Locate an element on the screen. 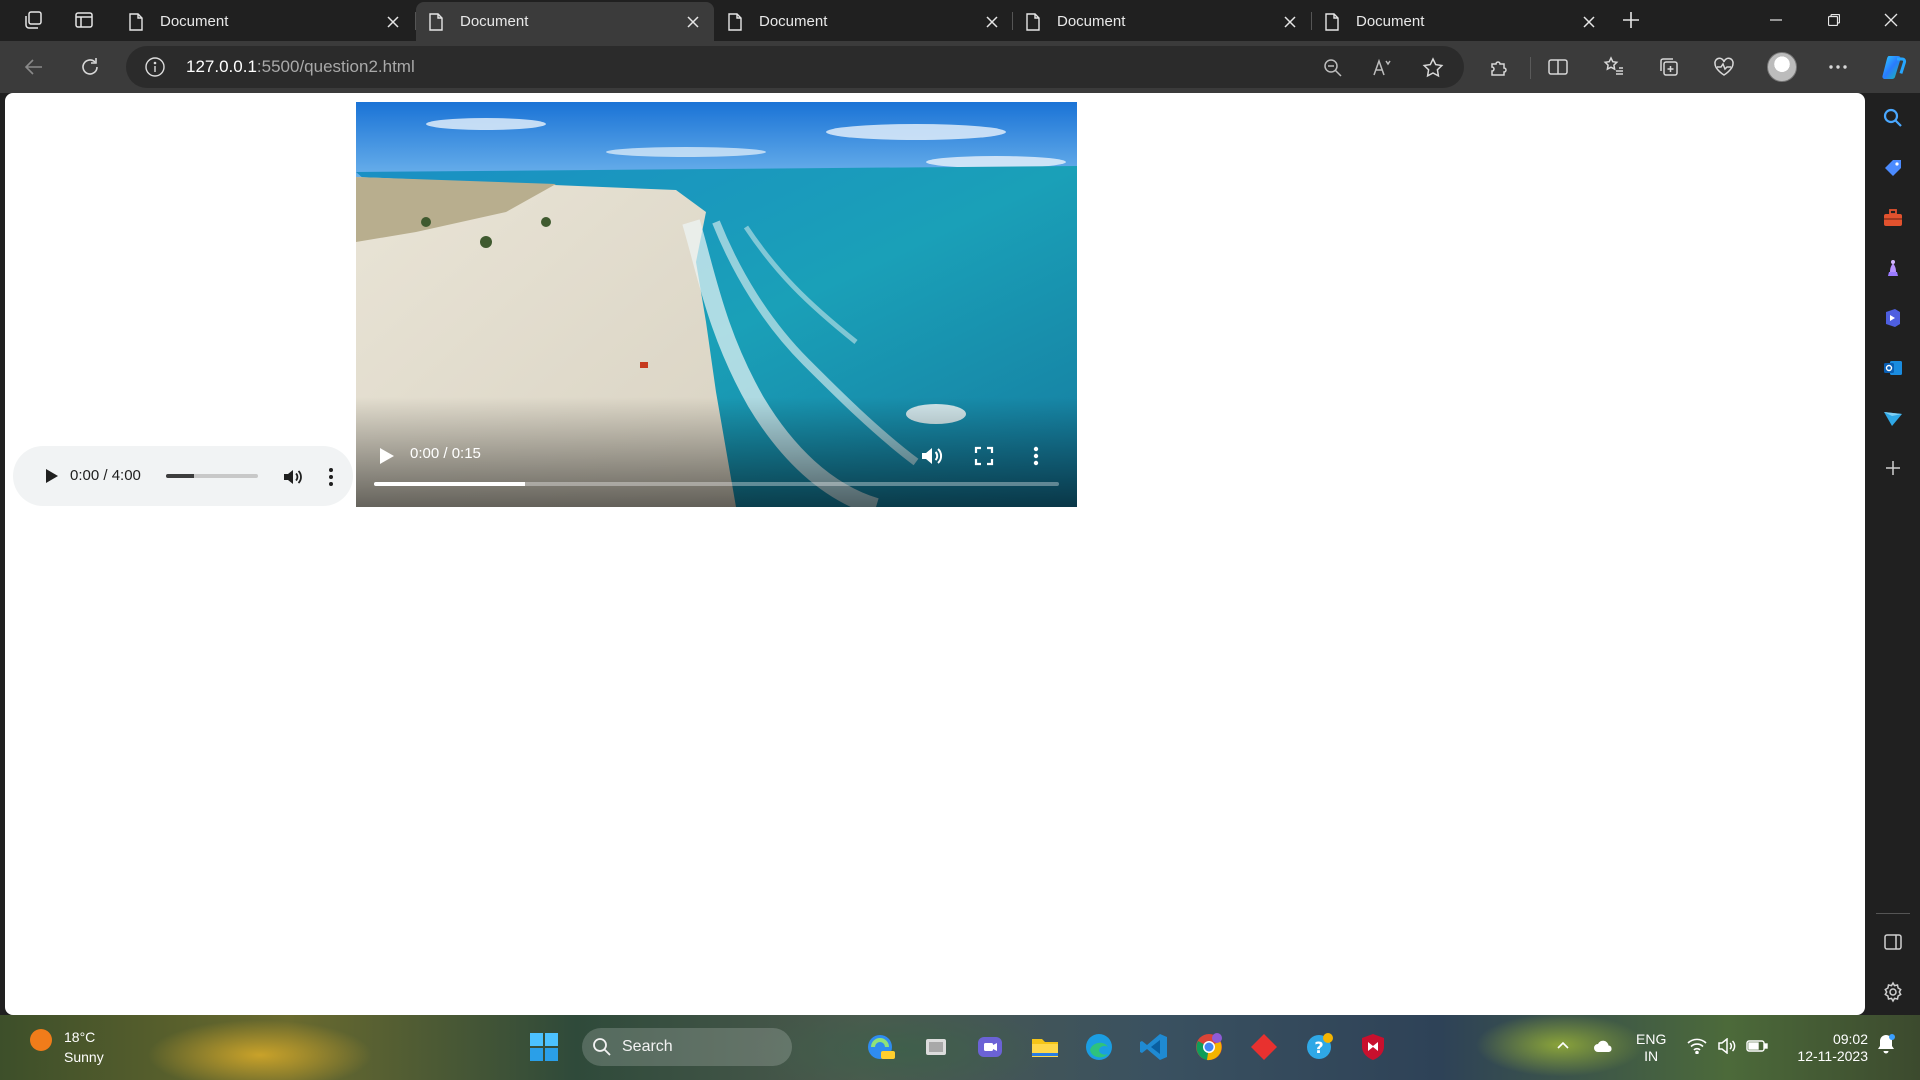 The width and height of the screenshot is (1920, 1080). sun-icon is located at coordinates (41, 1040).